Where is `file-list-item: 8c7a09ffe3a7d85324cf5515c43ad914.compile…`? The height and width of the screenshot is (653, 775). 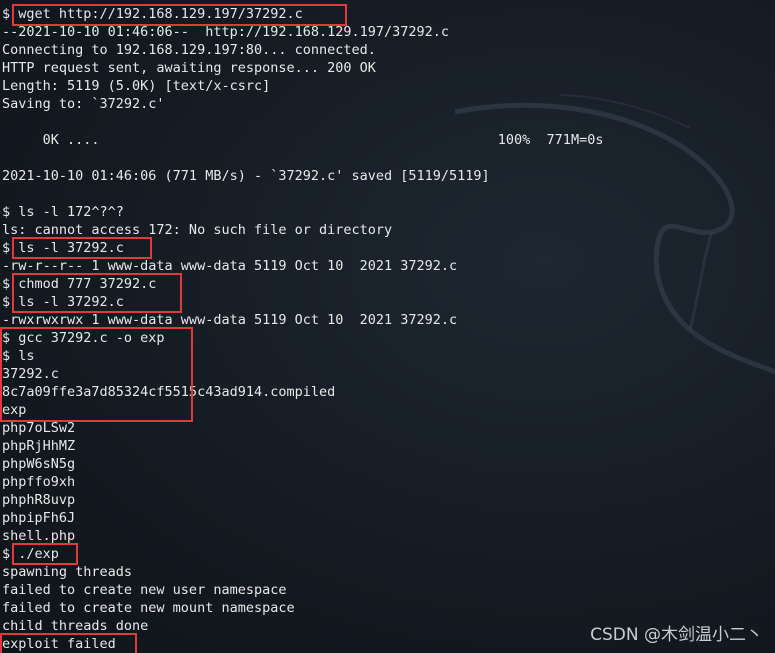
file-list-item: 8c7a09ffe3a7d85324cf5515c43ad914.compile… is located at coordinates (169, 392).